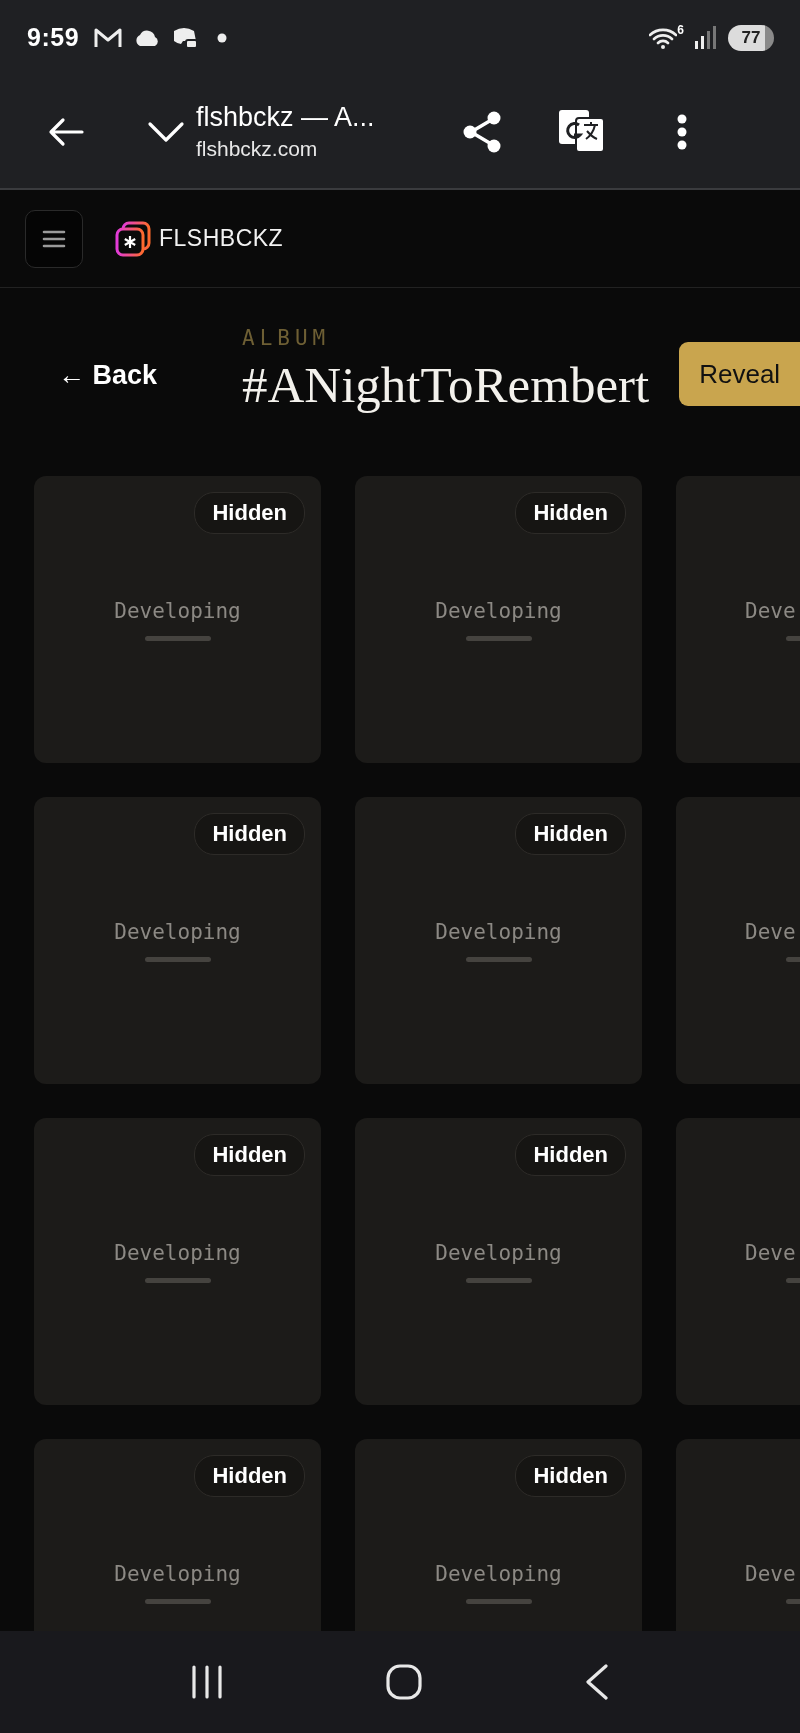 This screenshot has width=800, height=1733. Describe the element at coordinates (446, 385) in the screenshot. I see `album-title: #ANightToRembert` at that location.